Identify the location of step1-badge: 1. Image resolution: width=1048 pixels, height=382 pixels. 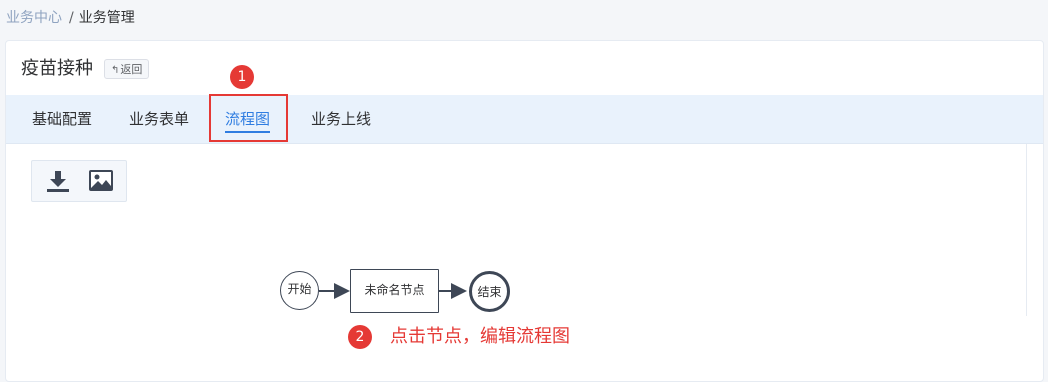
(242, 77).